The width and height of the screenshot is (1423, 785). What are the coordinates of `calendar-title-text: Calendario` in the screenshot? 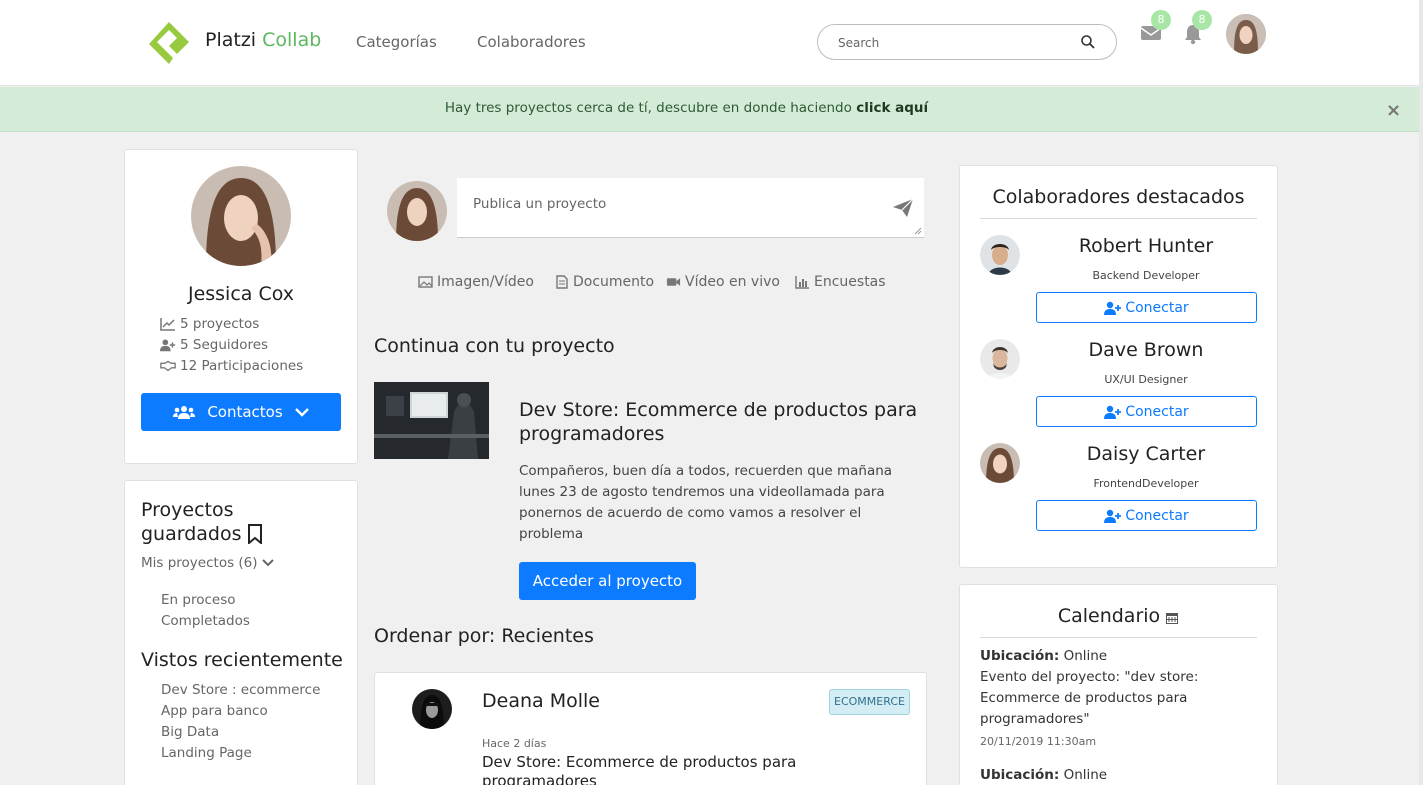 It's located at (1109, 616).